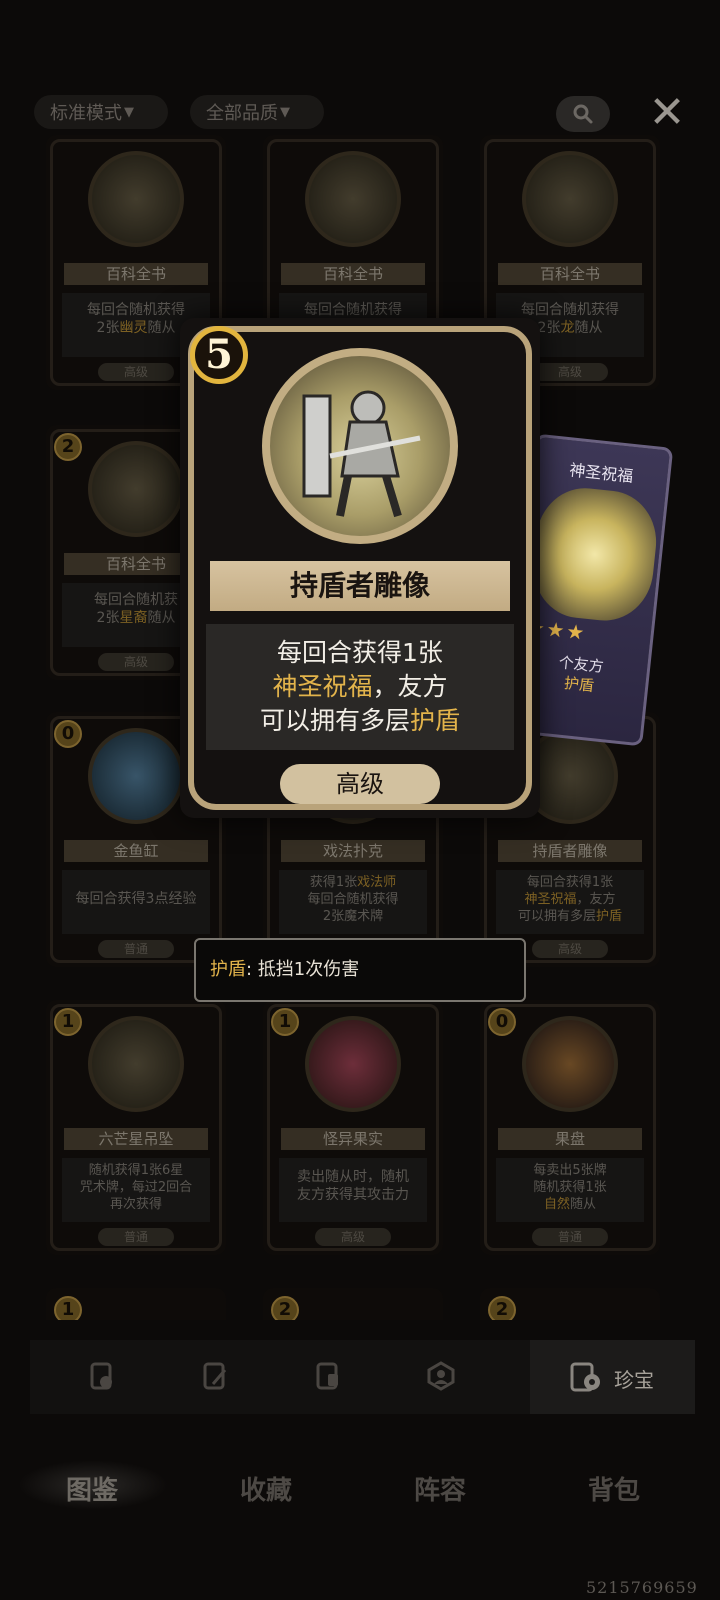 This screenshot has width=720, height=1600. I want to click on close-button: ✕, so click(667, 113).